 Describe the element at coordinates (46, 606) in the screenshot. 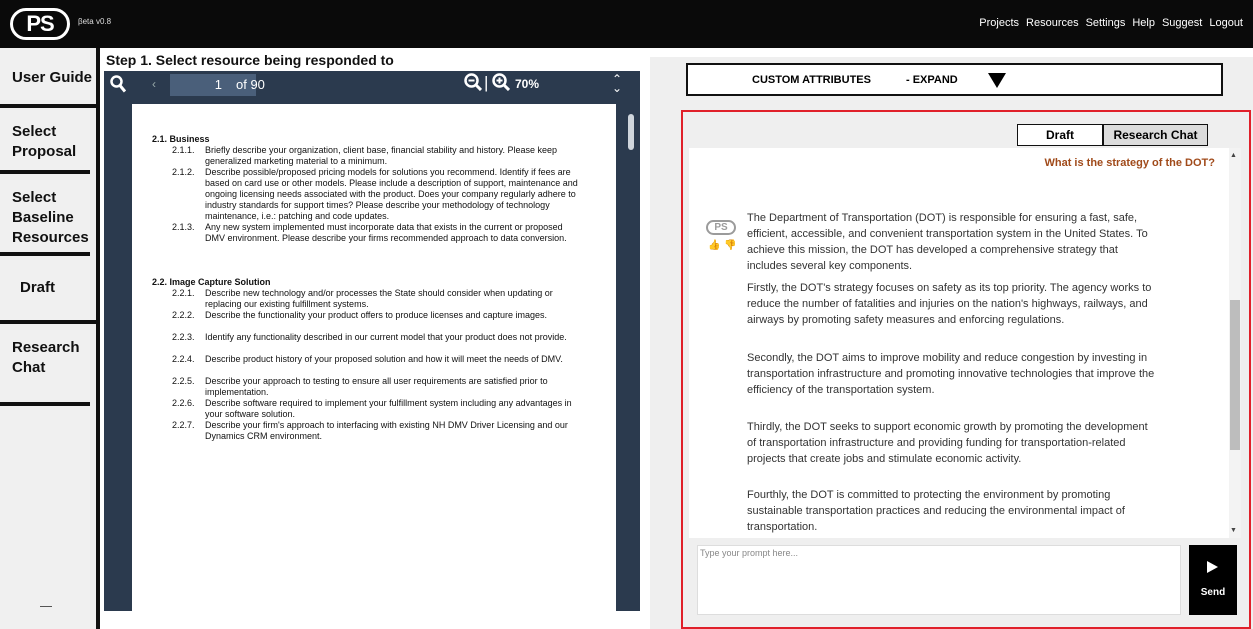

I see `sidebar-divider` at that location.